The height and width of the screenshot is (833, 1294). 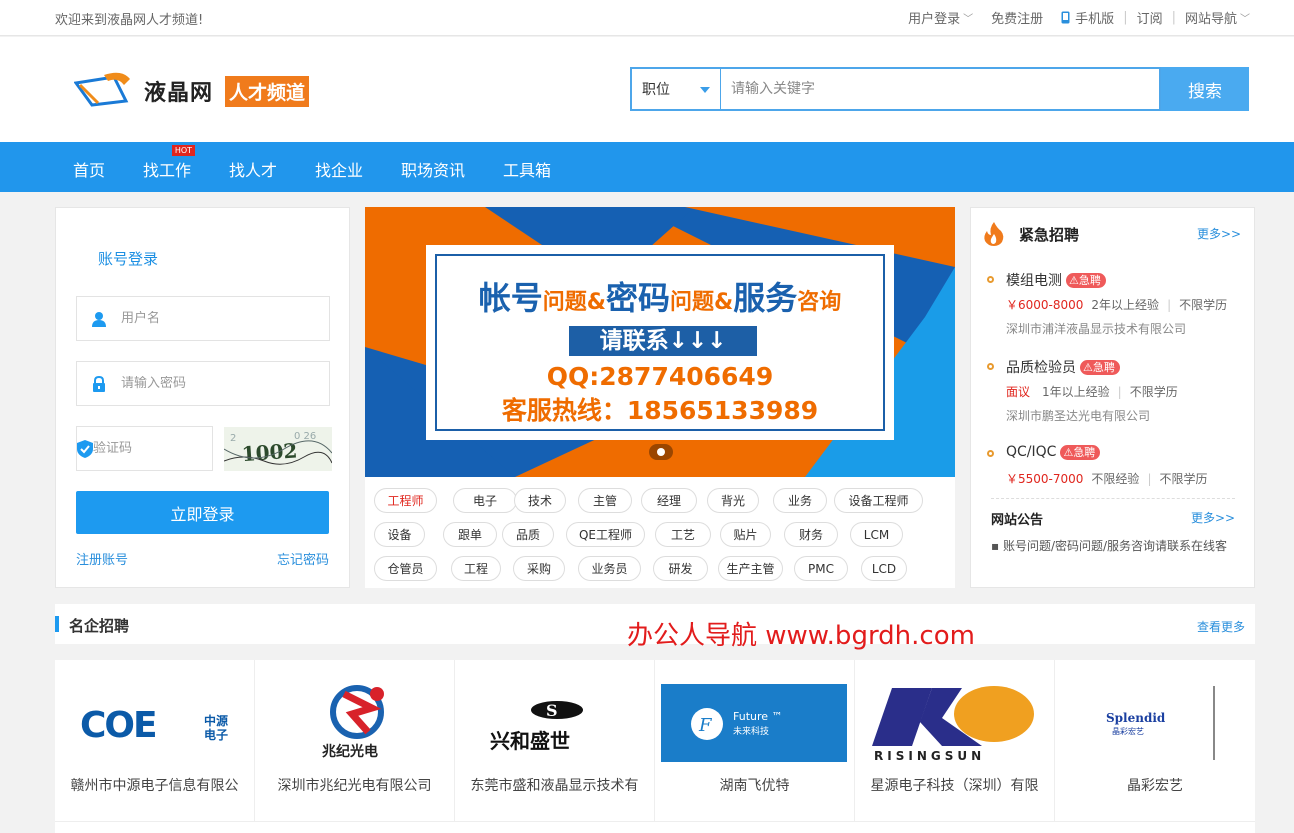 What do you see at coordinates (1018, 392) in the screenshot?
I see `job-salary: 面议` at bounding box center [1018, 392].